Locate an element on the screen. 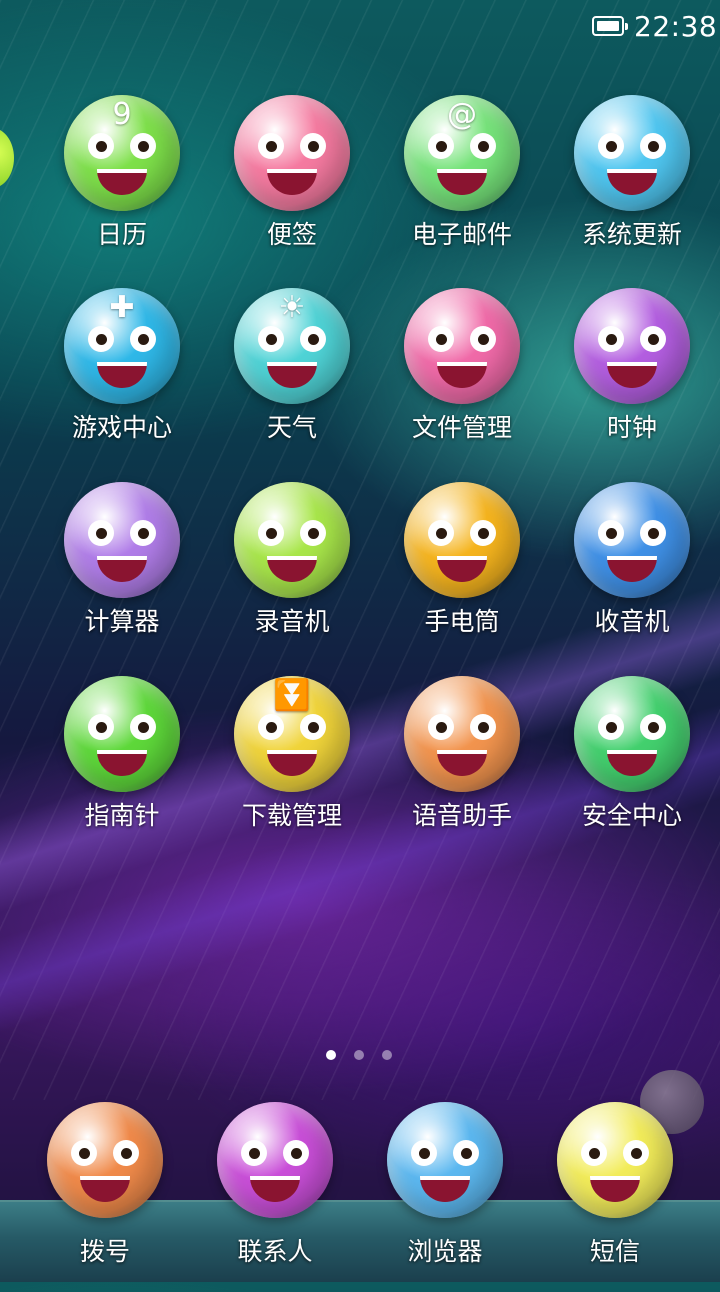  app-game-center: ✚ 游戏中心 is located at coordinates (122, 383).